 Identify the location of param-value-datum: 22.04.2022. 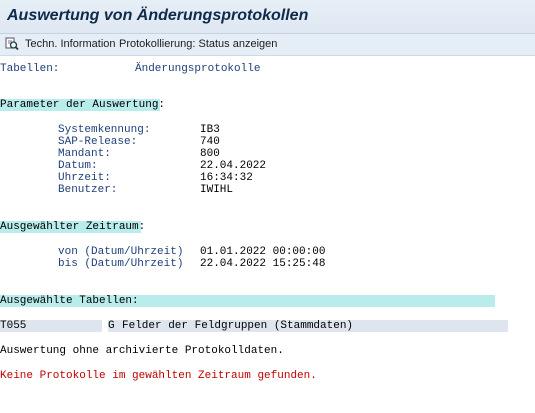
(233, 166).